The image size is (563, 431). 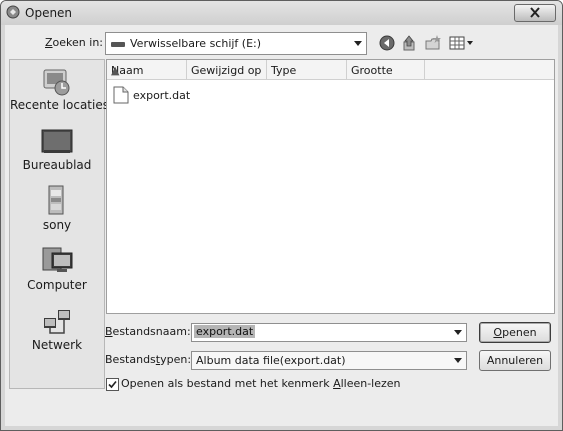 What do you see at coordinates (171, 96) in the screenshot?
I see `file-item: export.dat` at bounding box center [171, 96].